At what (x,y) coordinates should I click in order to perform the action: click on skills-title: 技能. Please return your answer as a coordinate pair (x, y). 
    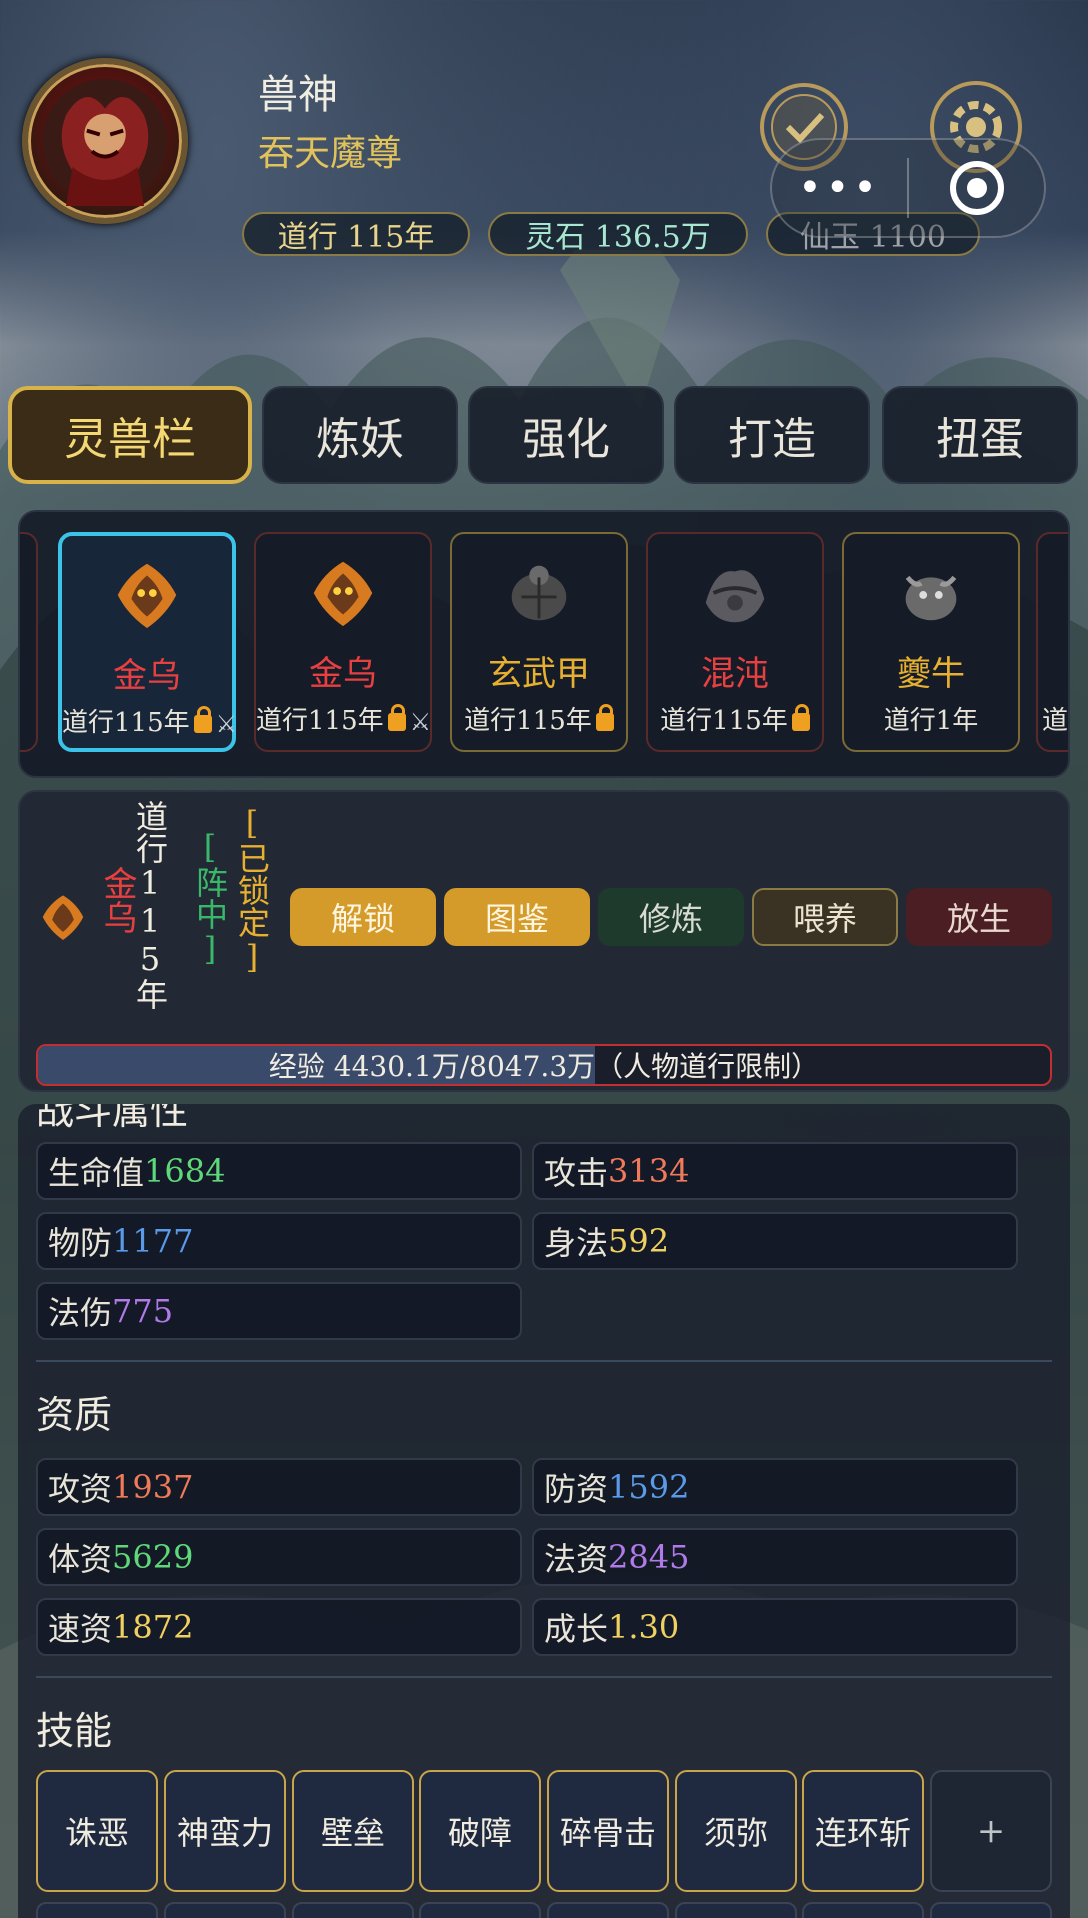
    Looking at the image, I should click on (74, 1731).